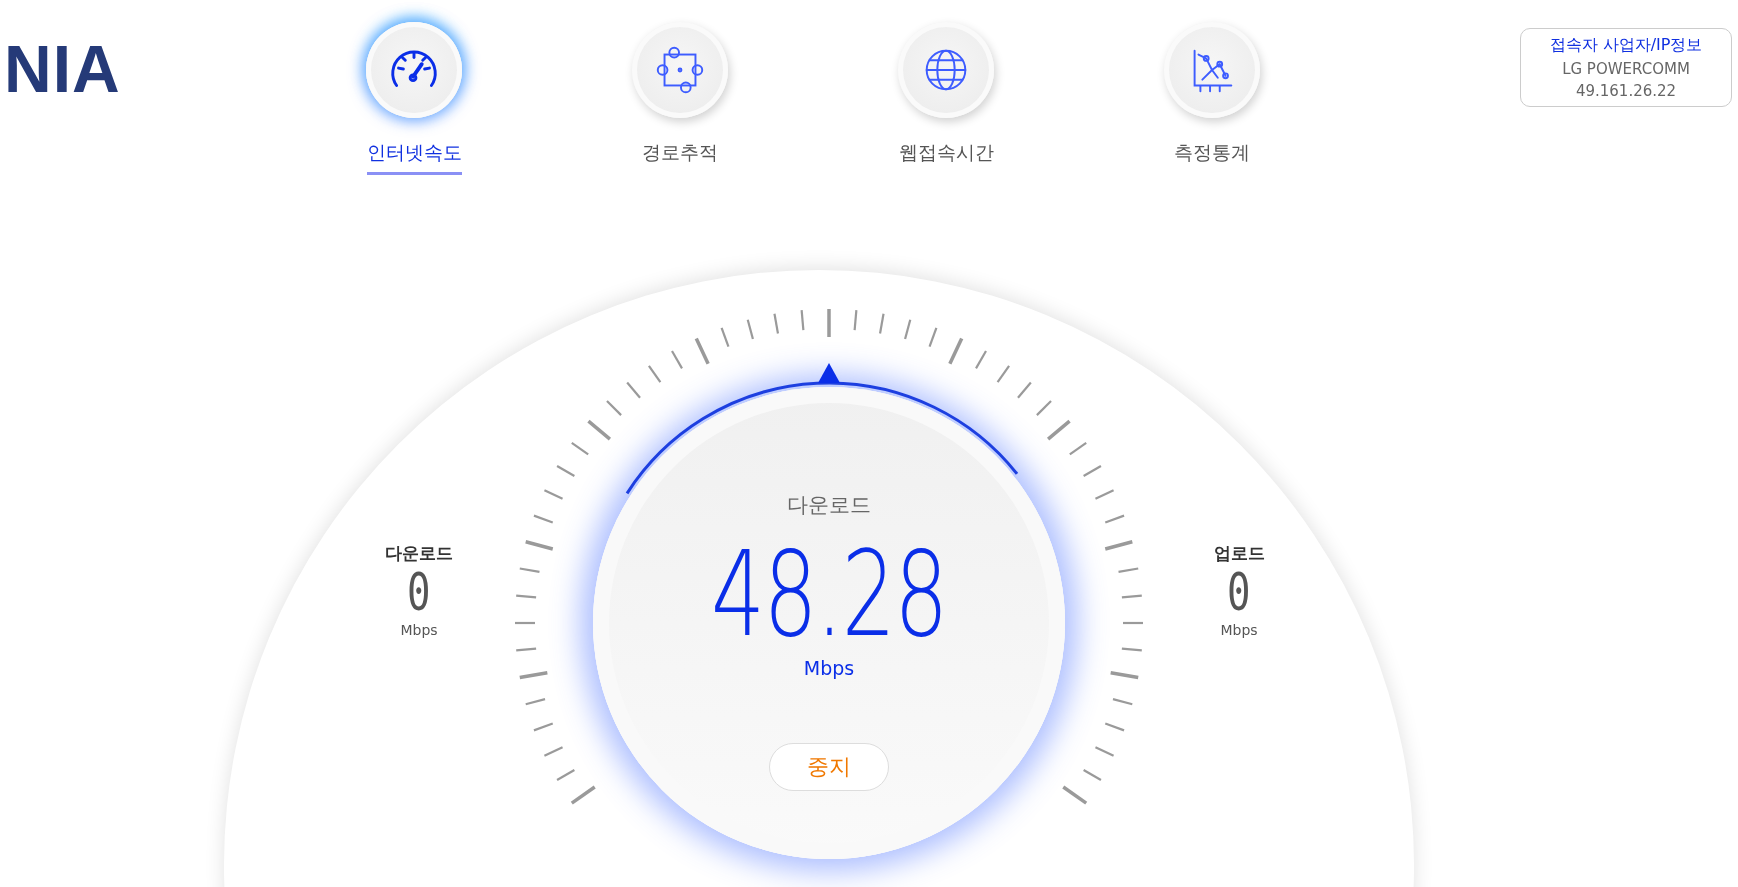 The width and height of the screenshot is (1738, 887). I want to click on speed-unit: Mbps, so click(829, 668).